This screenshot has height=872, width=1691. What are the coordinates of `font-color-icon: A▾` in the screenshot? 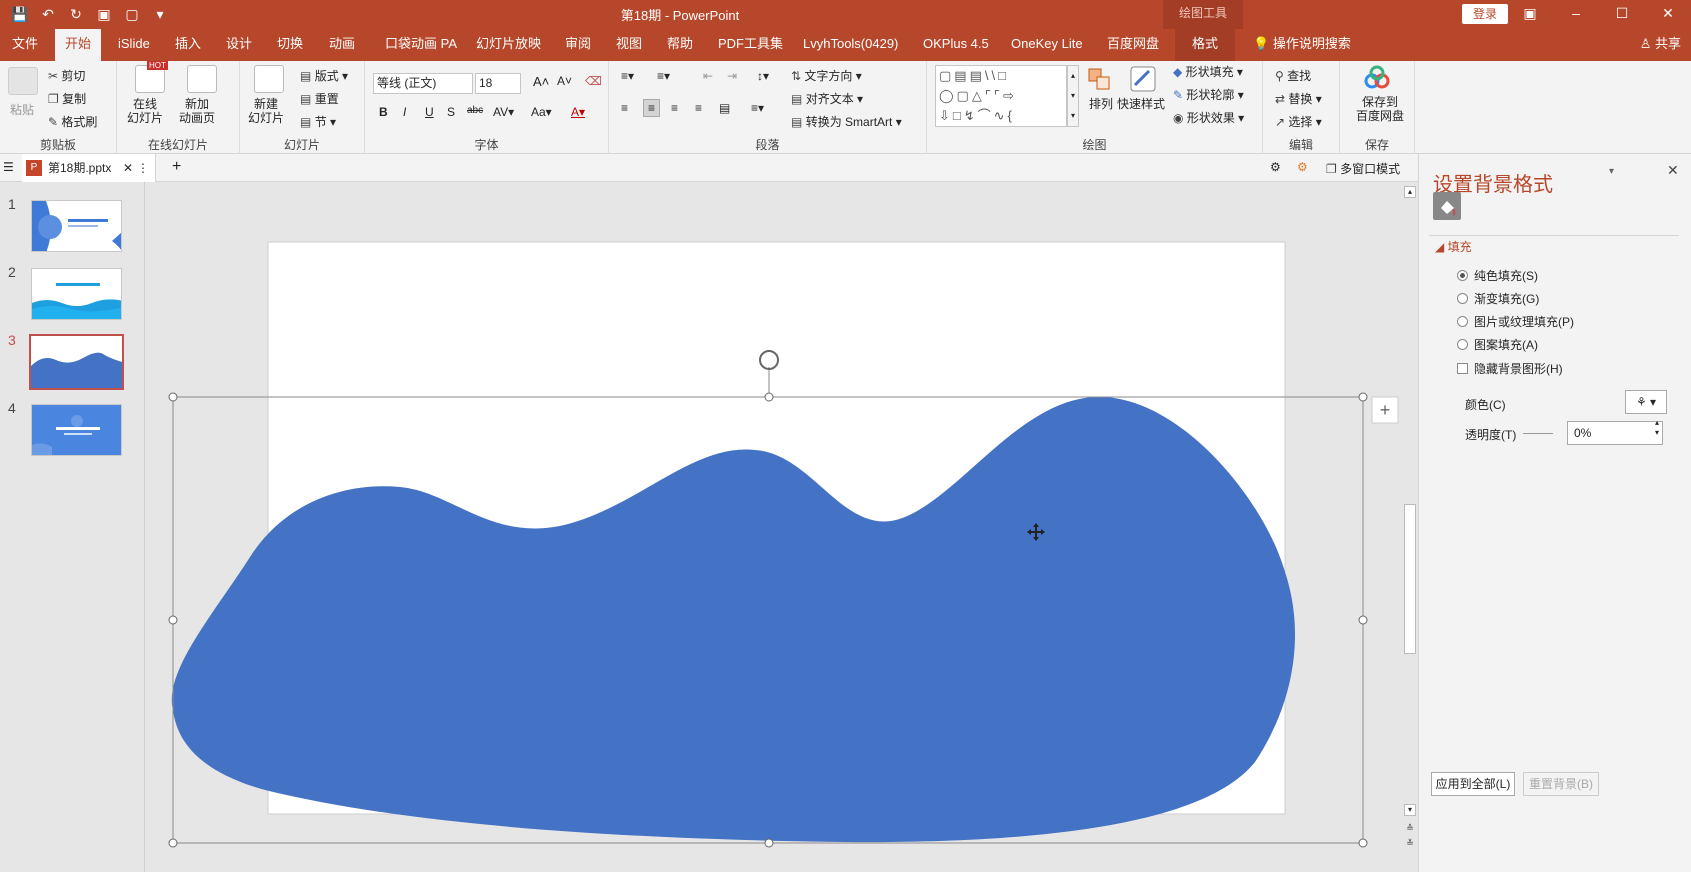 It's located at (578, 112).